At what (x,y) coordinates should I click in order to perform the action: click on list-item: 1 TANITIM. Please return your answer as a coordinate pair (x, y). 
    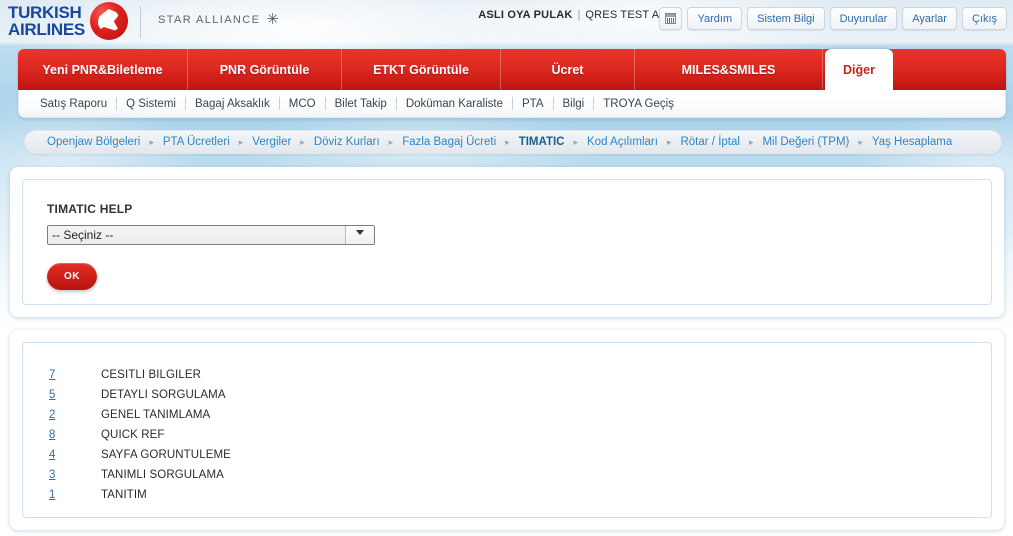
    Looking at the image, I should click on (510, 495).